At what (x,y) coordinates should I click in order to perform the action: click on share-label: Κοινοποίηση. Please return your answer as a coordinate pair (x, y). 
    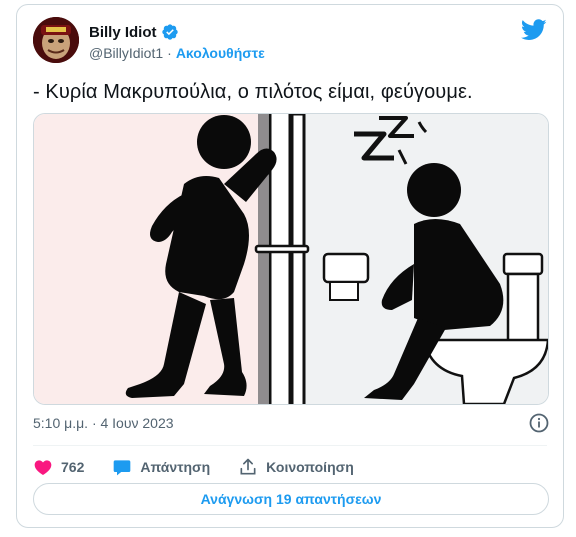
    Looking at the image, I should click on (310, 467).